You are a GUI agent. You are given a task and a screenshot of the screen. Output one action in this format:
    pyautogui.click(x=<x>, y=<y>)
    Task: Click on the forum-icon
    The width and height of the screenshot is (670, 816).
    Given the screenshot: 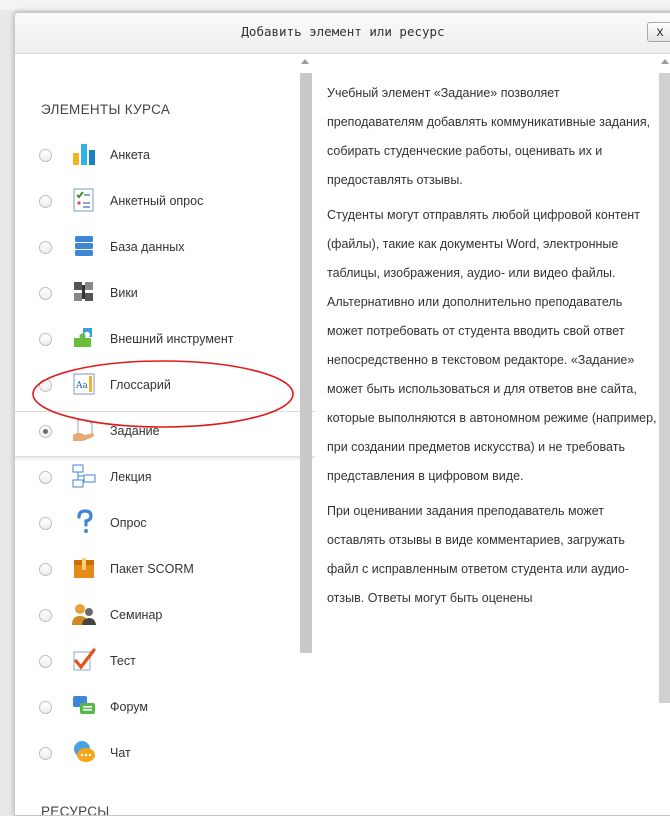 What is the action you would take?
    pyautogui.click(x=84, y=705)
    